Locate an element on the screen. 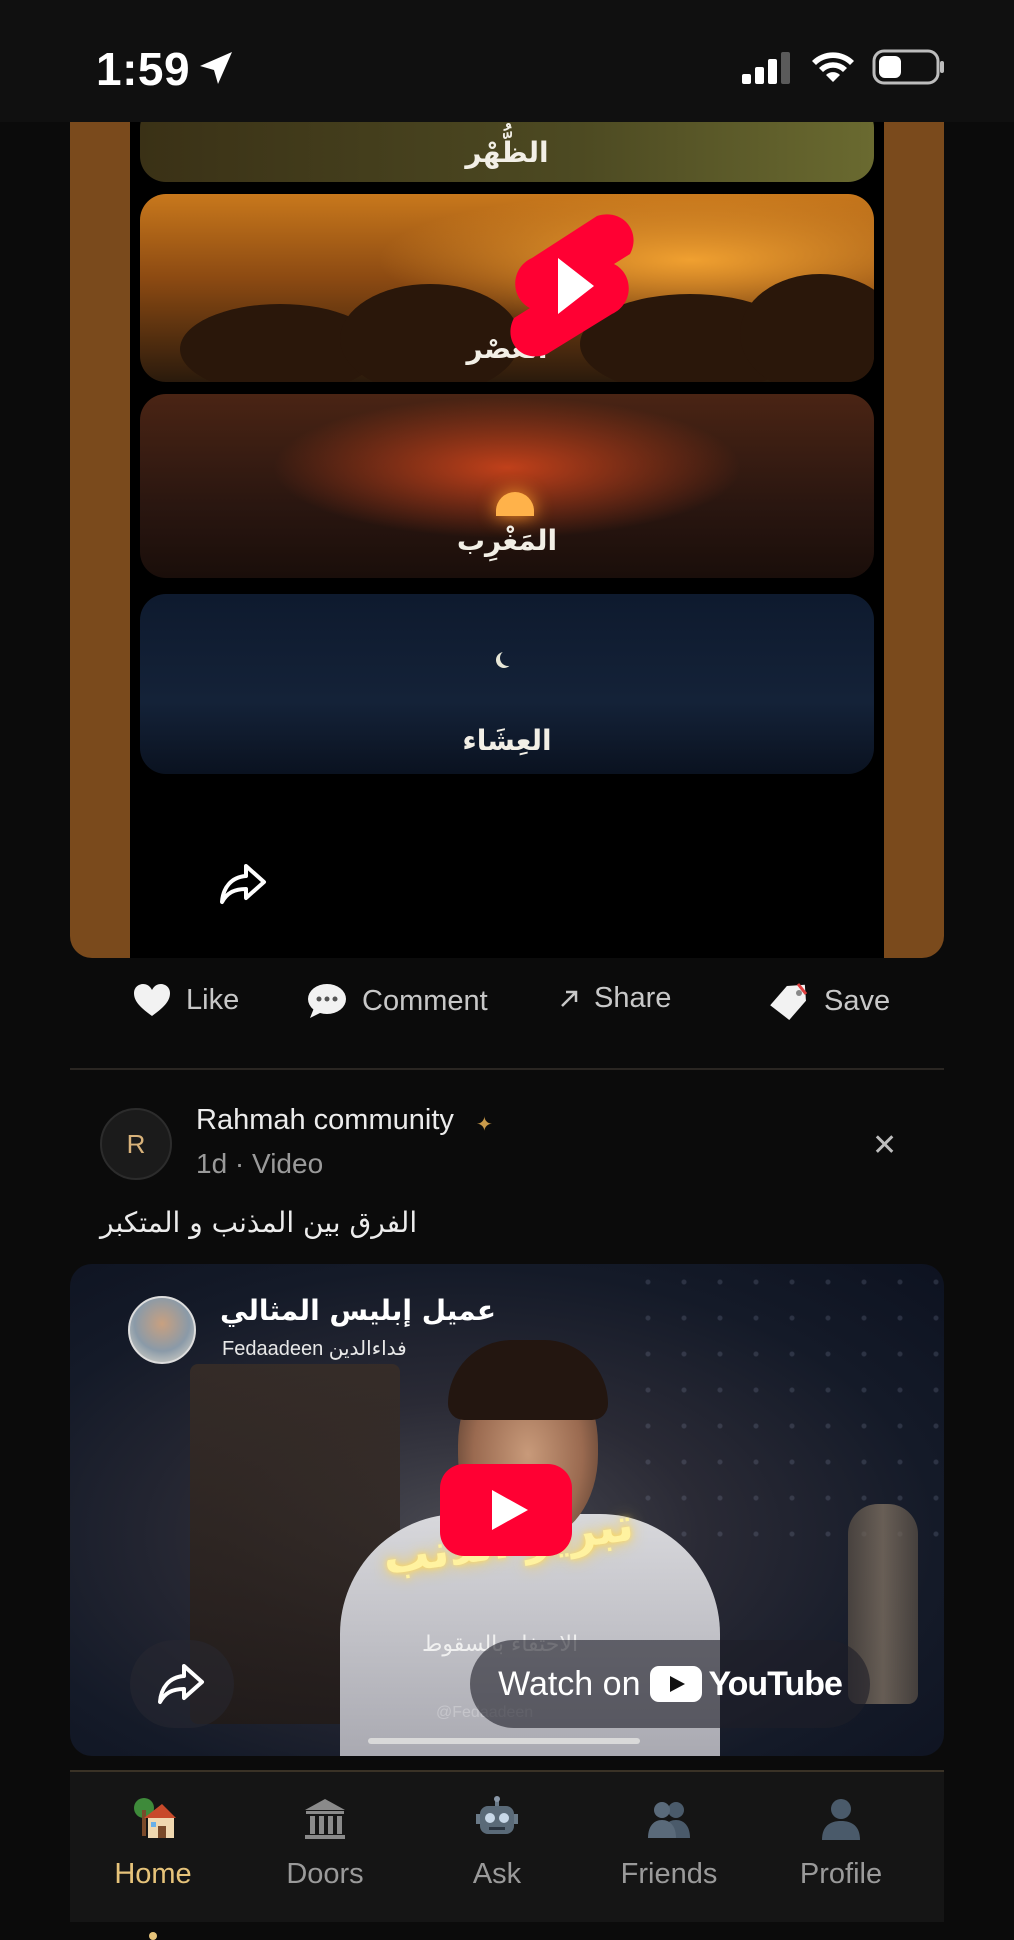 The width and height of the screenshot is (1014, 1940). nav-item-profile: Profile is located at coordinates (841, 1843).